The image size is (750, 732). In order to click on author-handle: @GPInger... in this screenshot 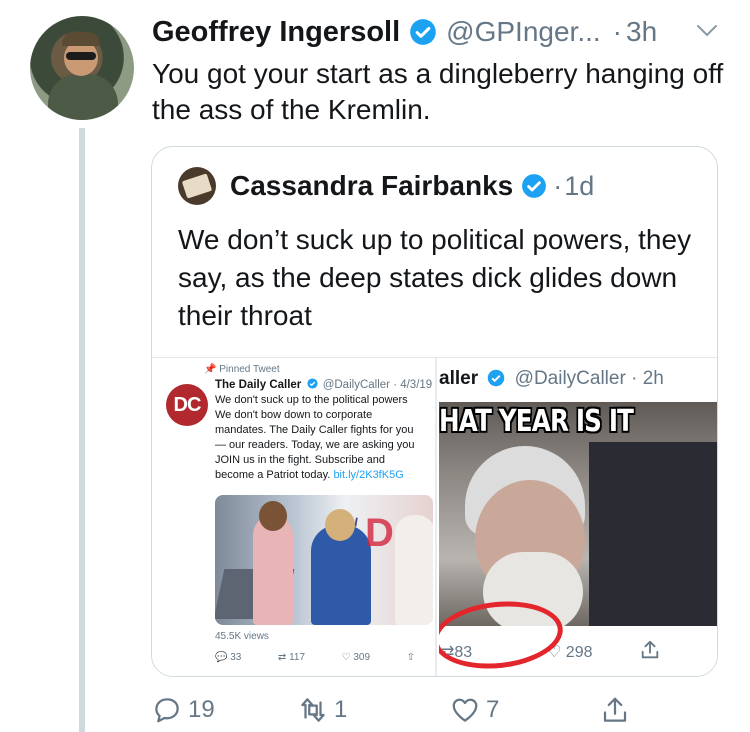, I will do `click(523, 32)`.